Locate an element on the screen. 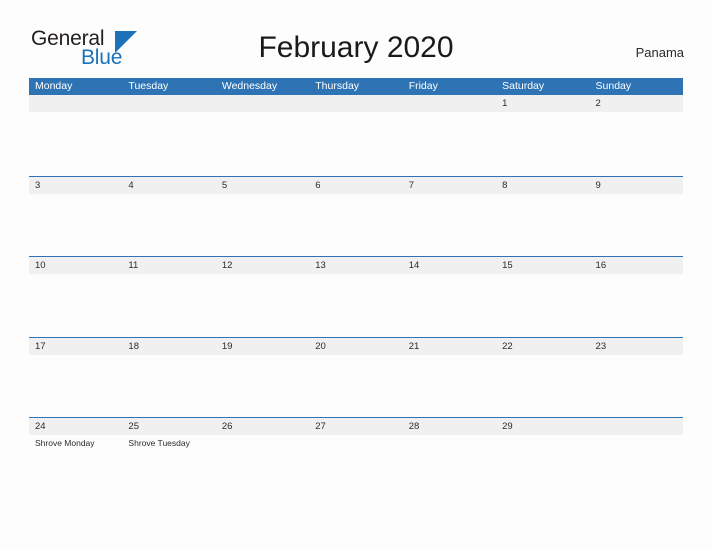 The image size is (712, 550). weekday-header-friday: Friday is located at coordinates (423, 86).